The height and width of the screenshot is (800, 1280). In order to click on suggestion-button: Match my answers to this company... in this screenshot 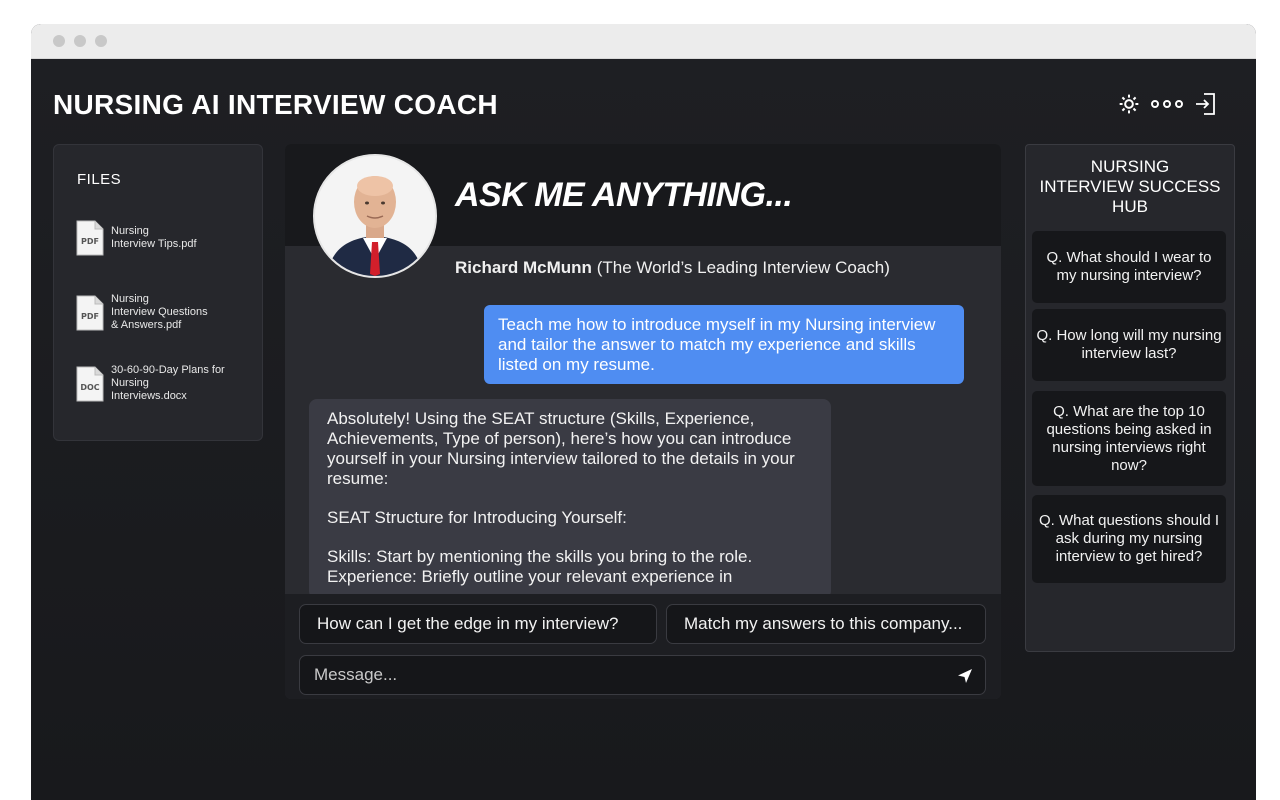, I will do `click(826, 624)`.